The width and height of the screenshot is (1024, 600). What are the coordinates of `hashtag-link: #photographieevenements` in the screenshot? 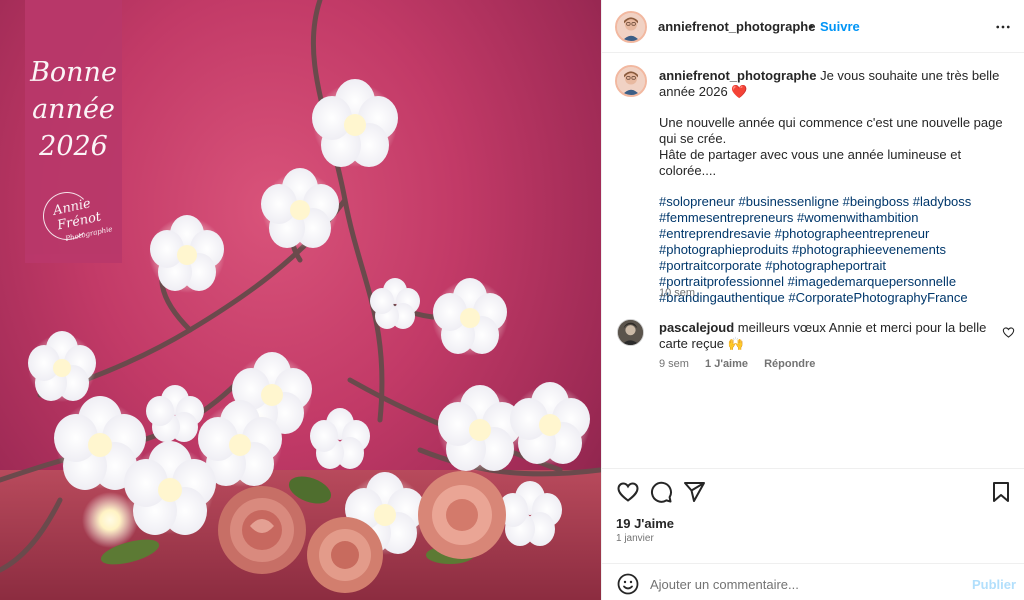 It's located at (869, 249).